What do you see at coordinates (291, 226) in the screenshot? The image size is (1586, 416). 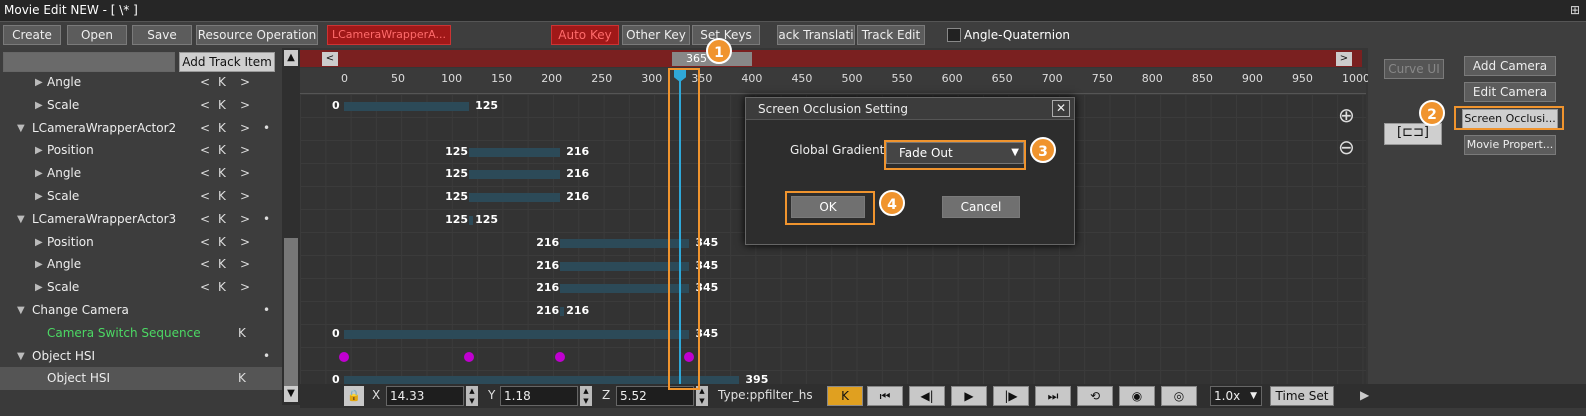 I see `track-scrollbar: ▲ ▼` at bounding box center [291, 226].